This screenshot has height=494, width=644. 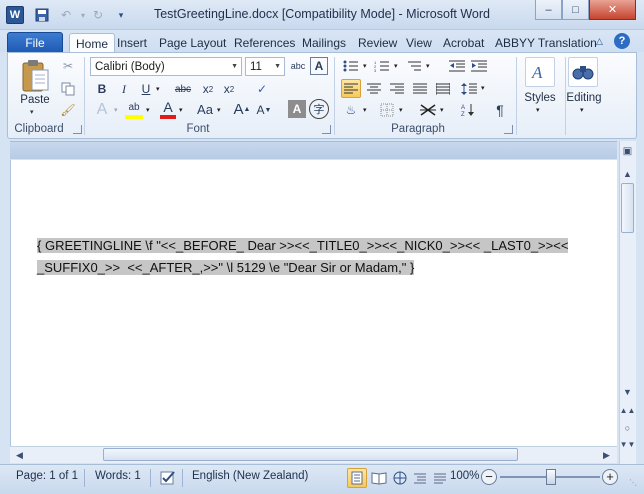 I want to click on page-count: Page: 1 of 1, so click(x=47, y=476).